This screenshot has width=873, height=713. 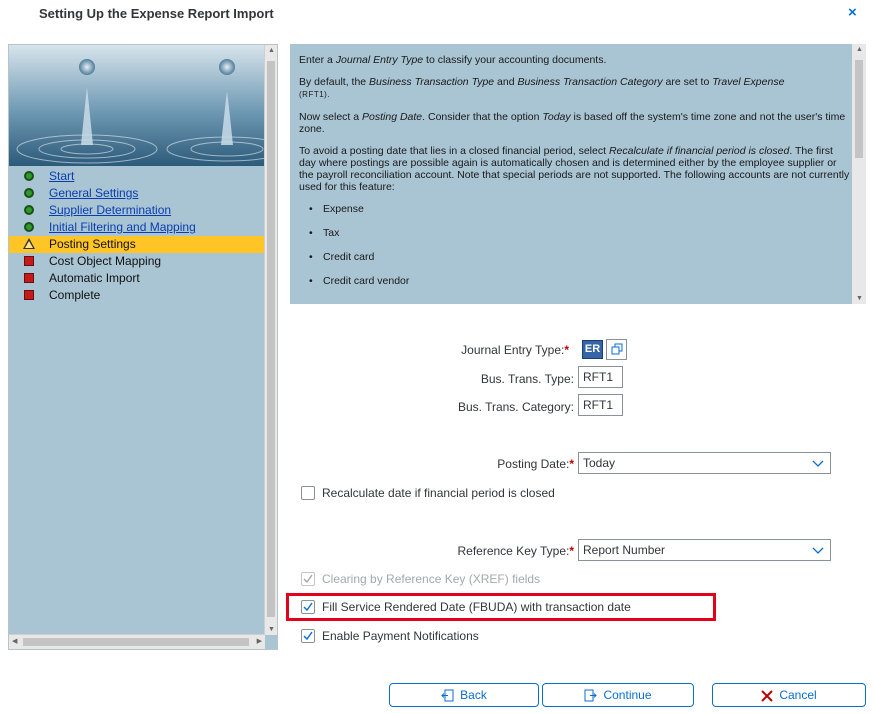 I want to click on step-label: Initial Filtering and Mapping, so click(x=122, y=227).